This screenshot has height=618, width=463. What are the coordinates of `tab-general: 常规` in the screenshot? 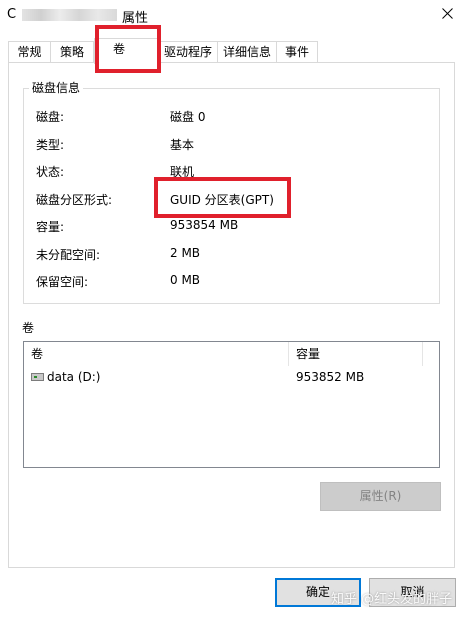 It's located at (29, 51).